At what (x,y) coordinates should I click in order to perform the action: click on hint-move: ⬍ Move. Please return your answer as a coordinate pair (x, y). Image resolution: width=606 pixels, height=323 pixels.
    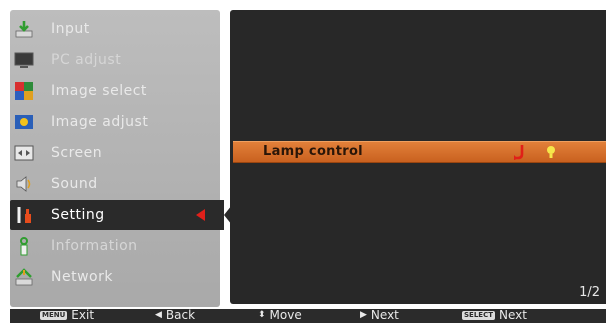
    Looking at the image, I should click on (280, 315).